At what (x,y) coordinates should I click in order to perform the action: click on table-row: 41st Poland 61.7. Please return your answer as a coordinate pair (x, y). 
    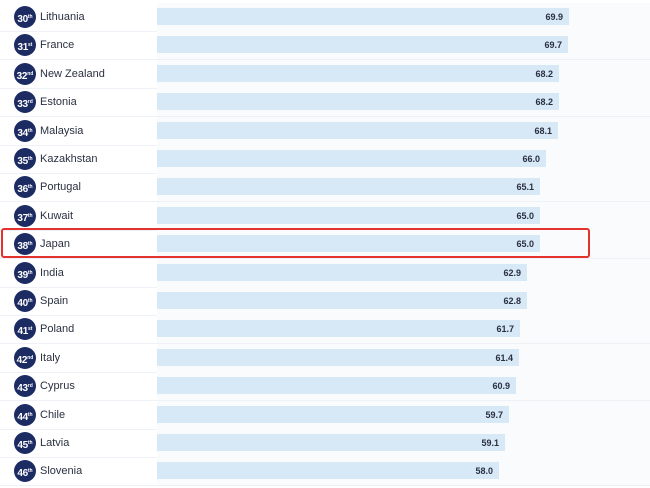
    Looking at the image, I should click on (325, 329).